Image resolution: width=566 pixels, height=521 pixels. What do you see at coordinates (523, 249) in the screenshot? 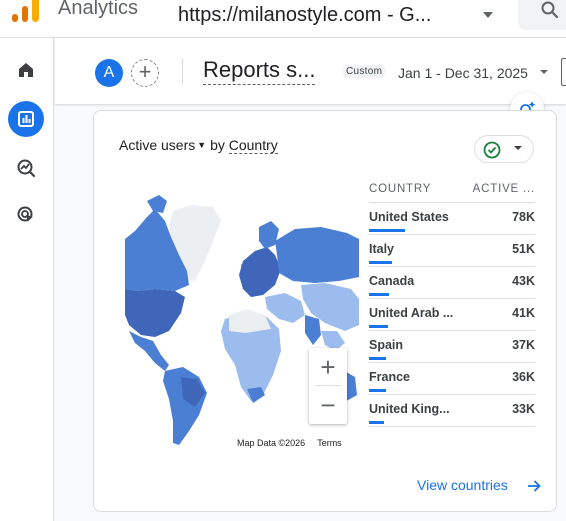
I see `active-users-value: 51K` at bounding box center [523, 249].